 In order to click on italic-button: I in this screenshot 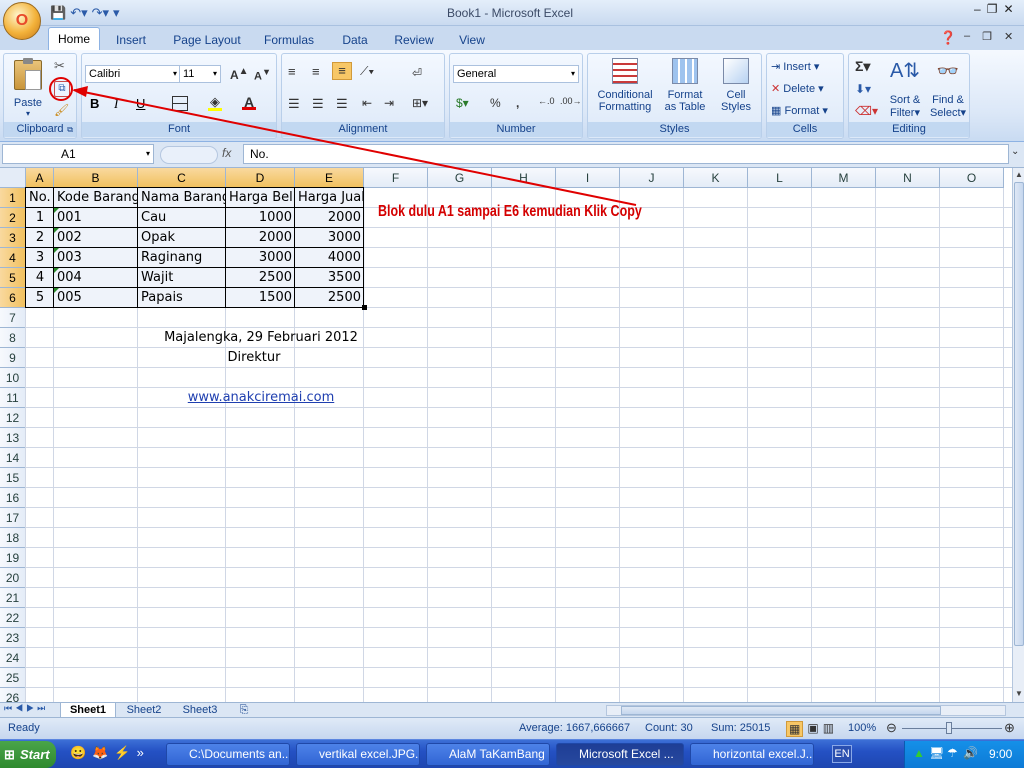, I will do `click(116, 104)`.